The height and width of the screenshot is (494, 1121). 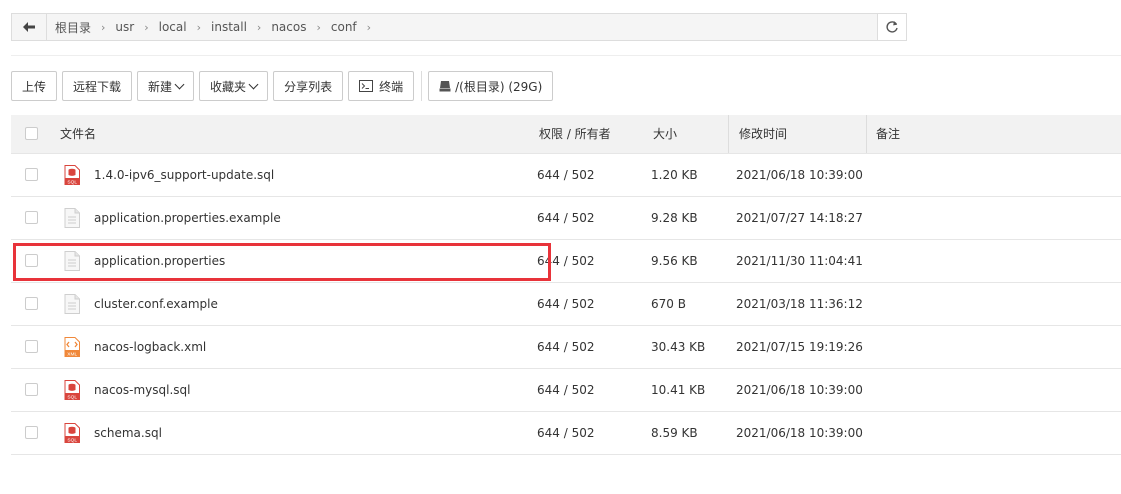 I want to click on column-header-mtime: 修改时间, so click(x=757, y=134).